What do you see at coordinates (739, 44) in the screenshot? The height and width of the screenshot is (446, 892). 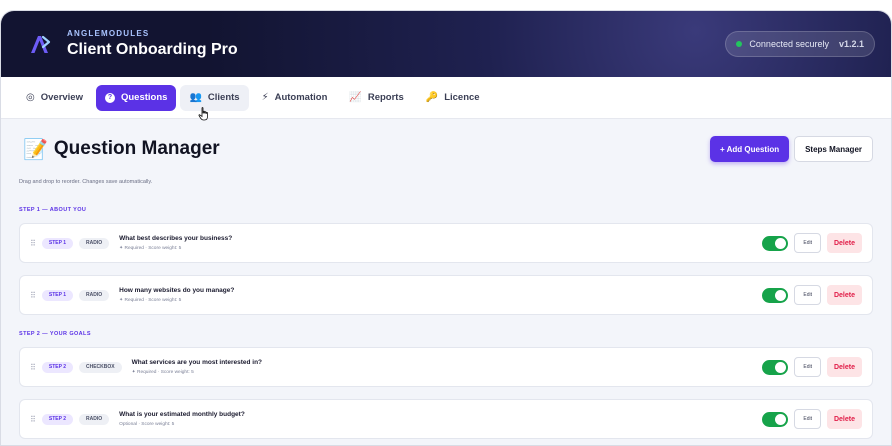 I see `status-dot-icon` at bounding box center [739, 44].